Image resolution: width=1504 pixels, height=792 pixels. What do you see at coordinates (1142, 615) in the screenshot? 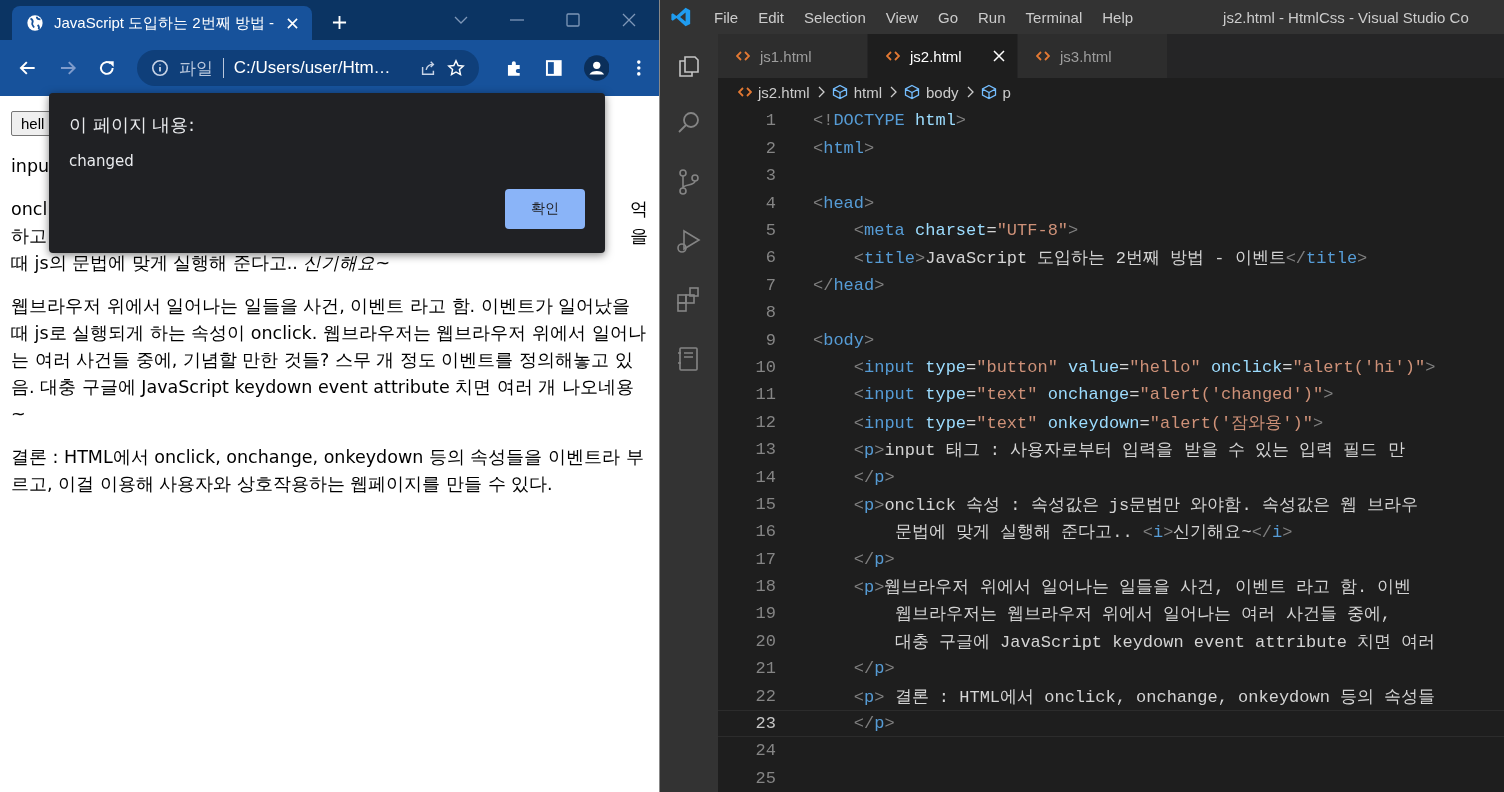
I see `code-line: 웹브라우저는 웹브라우저 위에서 일어나는 여러 사건들 중에,` at bounding box center [1142, 615].